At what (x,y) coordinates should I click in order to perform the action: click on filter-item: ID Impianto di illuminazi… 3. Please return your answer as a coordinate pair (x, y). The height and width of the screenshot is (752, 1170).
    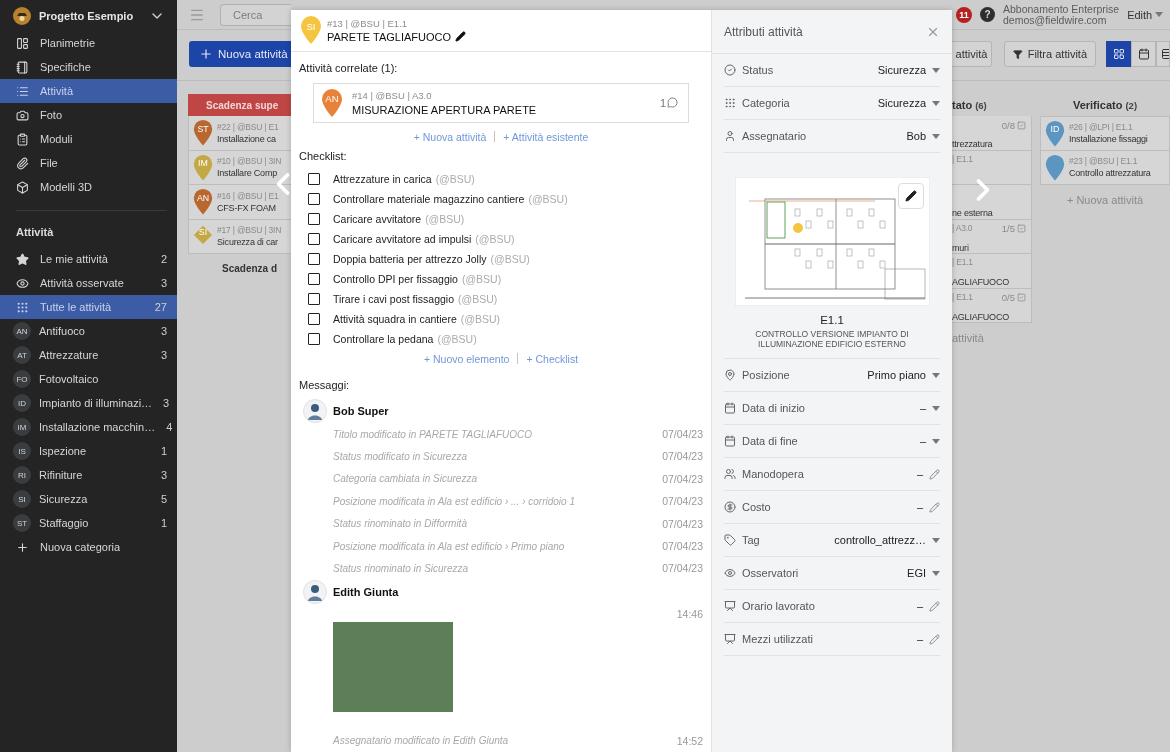
    Looking at the image, I should click on (88, 403).